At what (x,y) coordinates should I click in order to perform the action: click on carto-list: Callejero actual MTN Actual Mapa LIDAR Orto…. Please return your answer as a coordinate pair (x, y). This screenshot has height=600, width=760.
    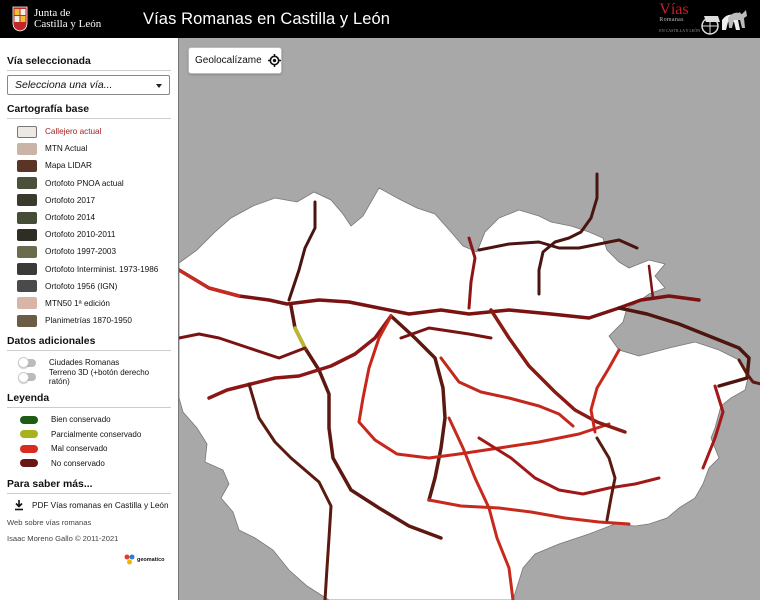
    Looking at the image, I should click on (89, 226).